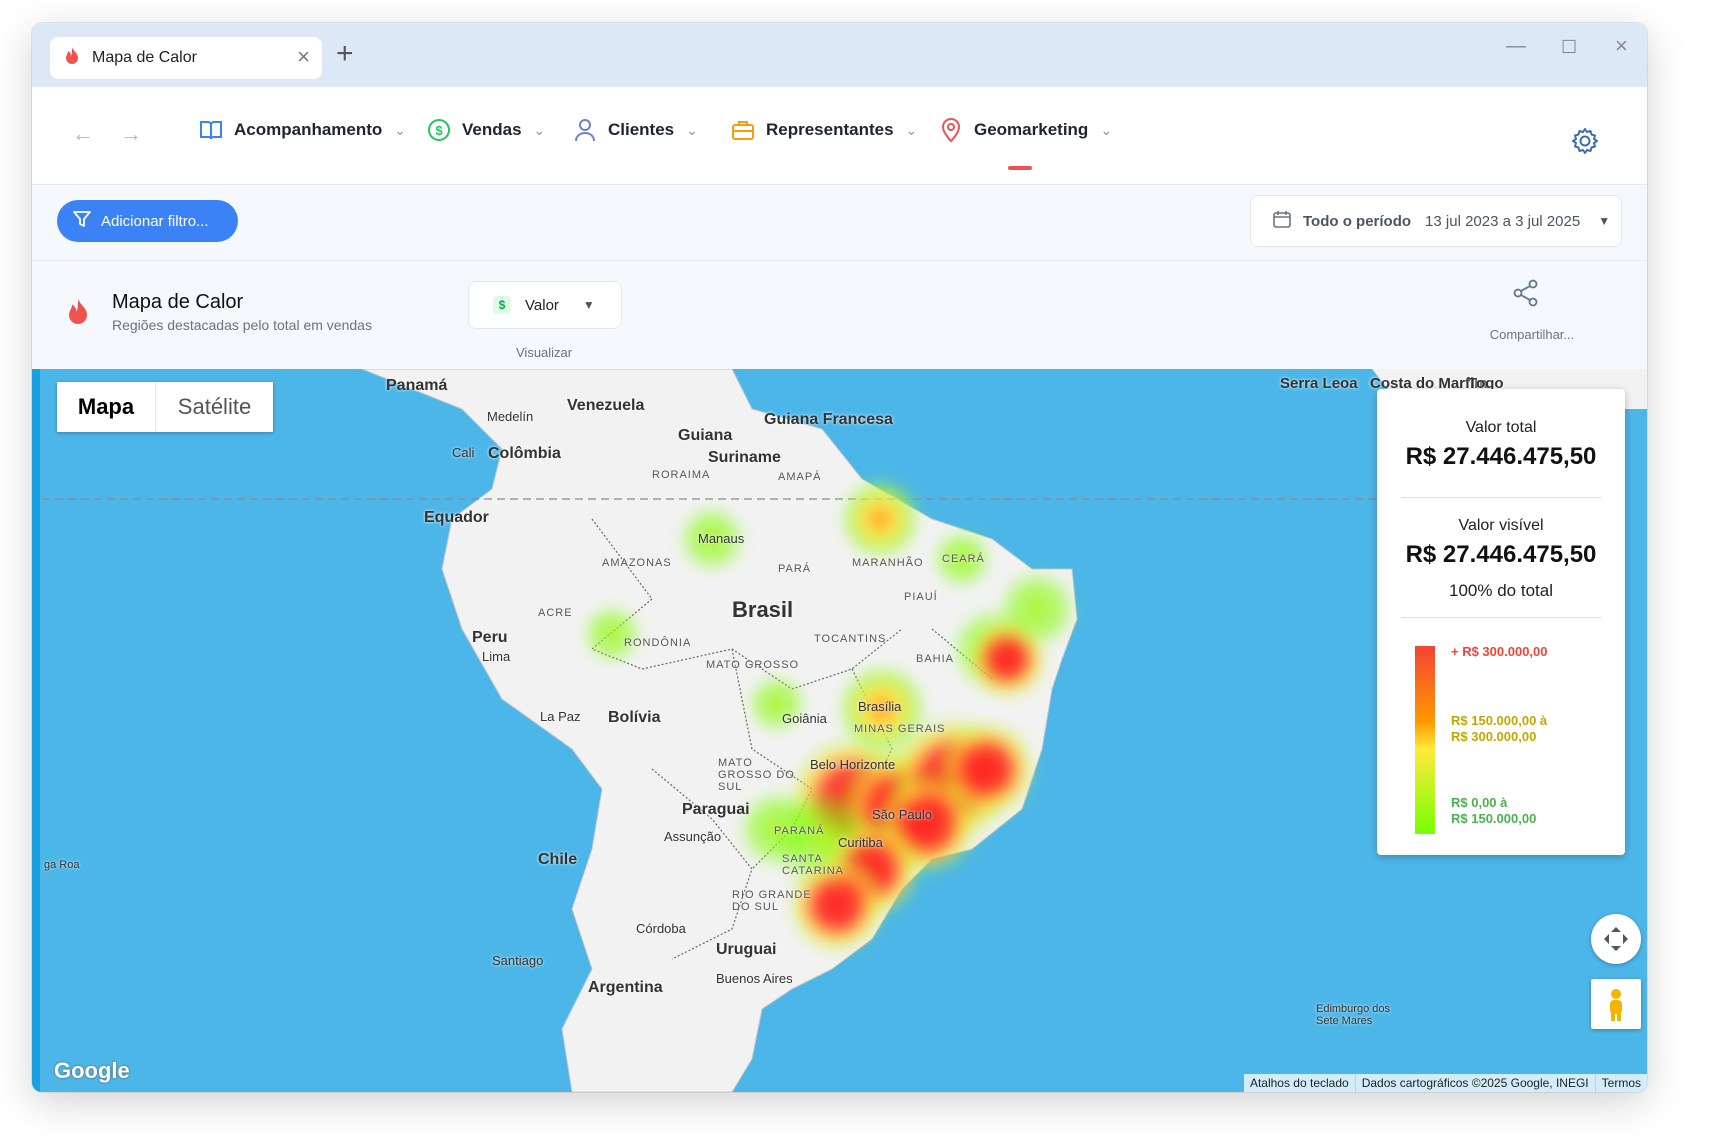 This screenshot has height=1143, width=1712. I want to click on map-label: Belo Horizonte, so click(853, 764).